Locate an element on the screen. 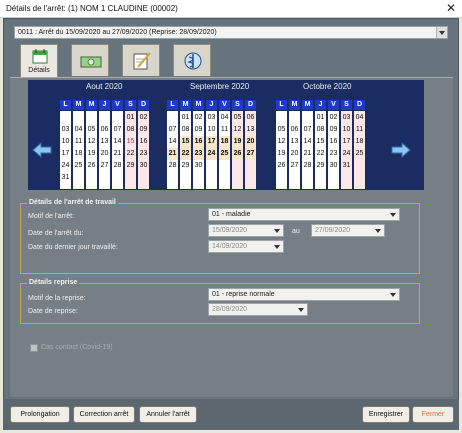  covid-checkbox is located at coordinates (34, 348).